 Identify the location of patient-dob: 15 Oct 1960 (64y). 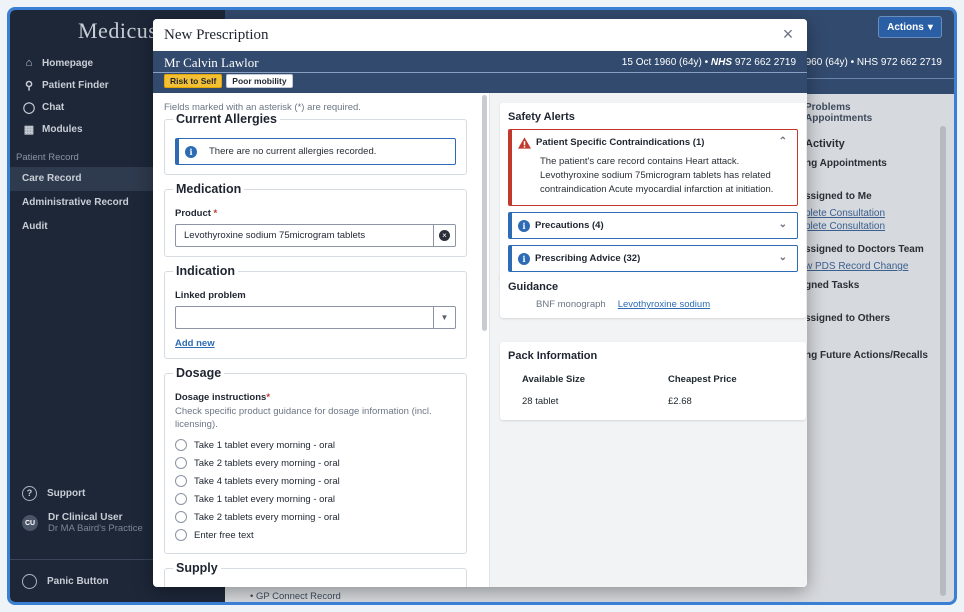
(661, 62).